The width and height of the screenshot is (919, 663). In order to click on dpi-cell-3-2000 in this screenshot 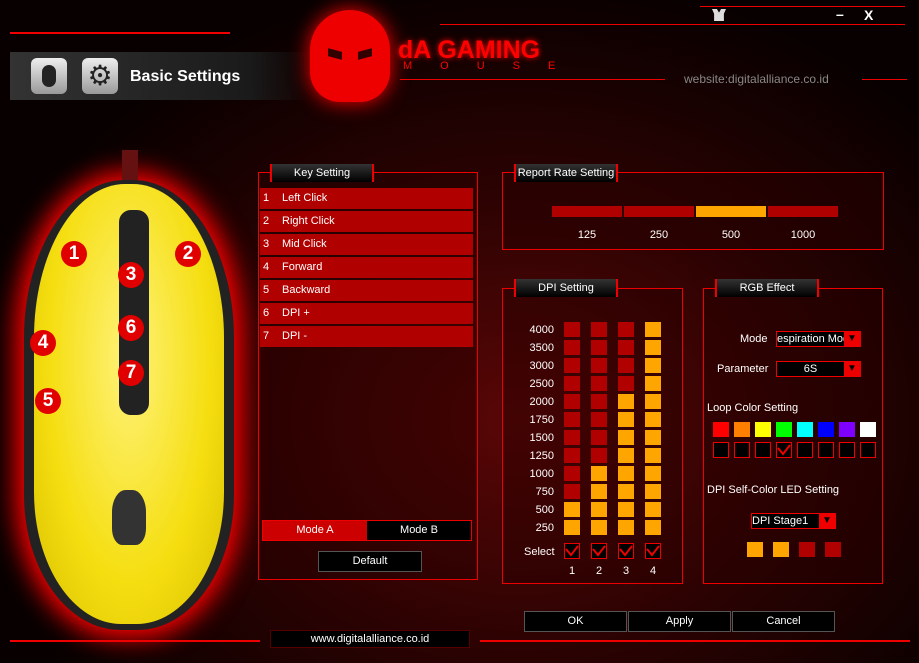, I will do `click(626, 401)`.